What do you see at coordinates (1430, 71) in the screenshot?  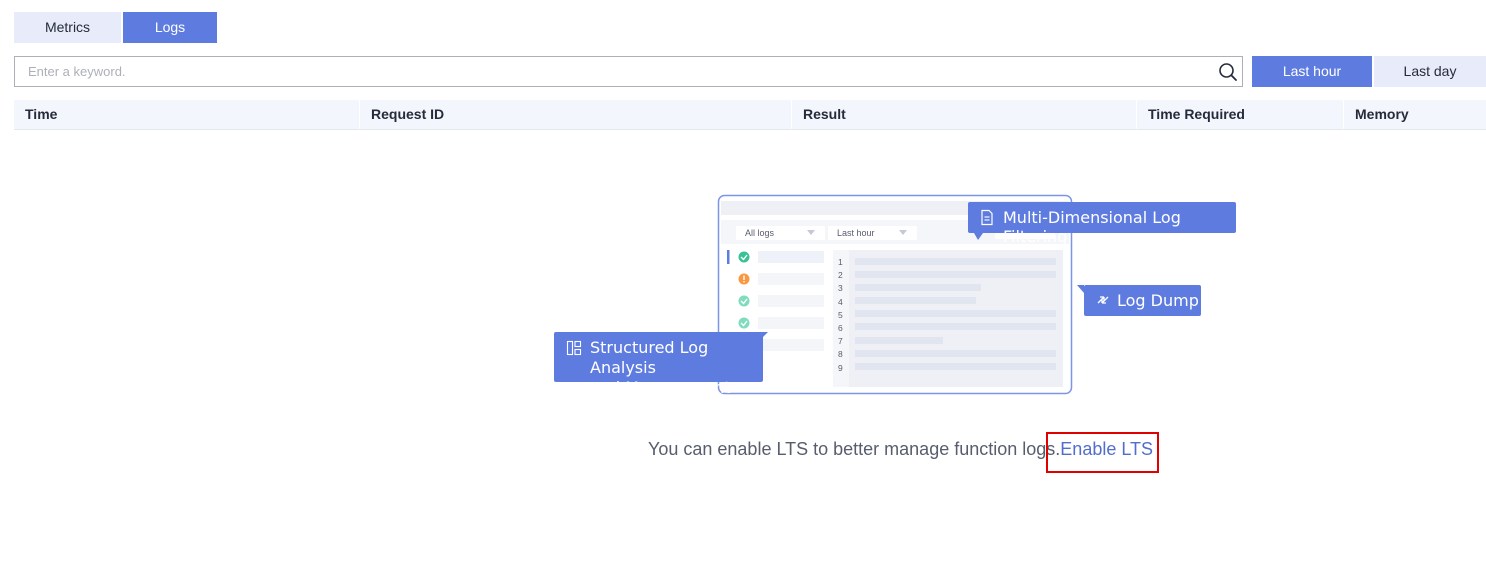 I see `last-day-button: Last day` at bounding box center [1430, 71].